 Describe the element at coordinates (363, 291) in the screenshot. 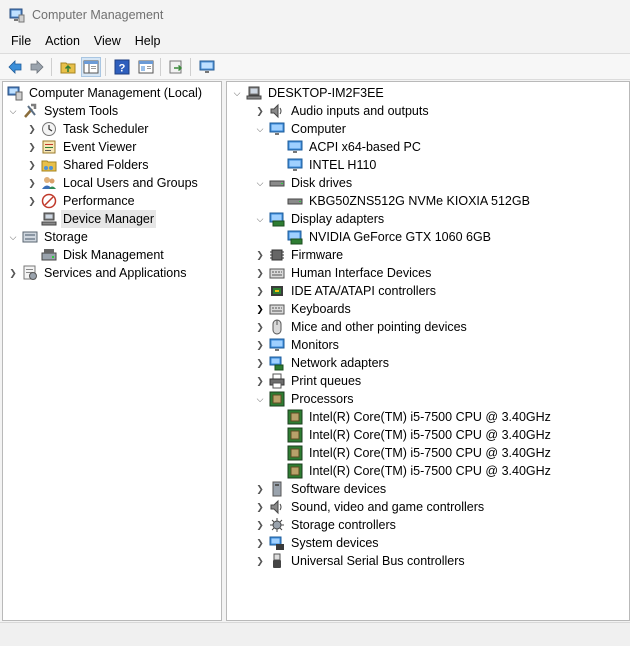

I see `device-tree-label: IDE ATA/ATAPI controllers` at that location.